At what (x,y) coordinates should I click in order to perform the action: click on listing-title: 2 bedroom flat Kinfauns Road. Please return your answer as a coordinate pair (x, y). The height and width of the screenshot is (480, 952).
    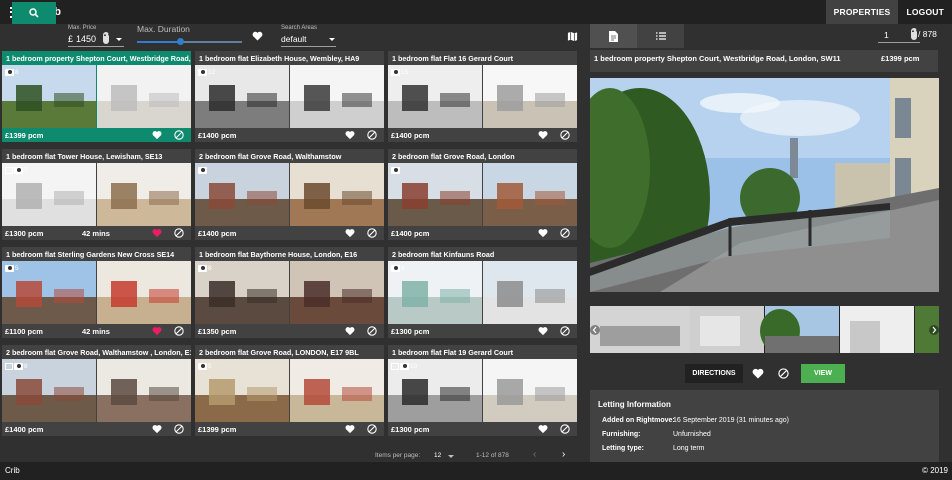
    Looking at the image, I should click on (484, 254).